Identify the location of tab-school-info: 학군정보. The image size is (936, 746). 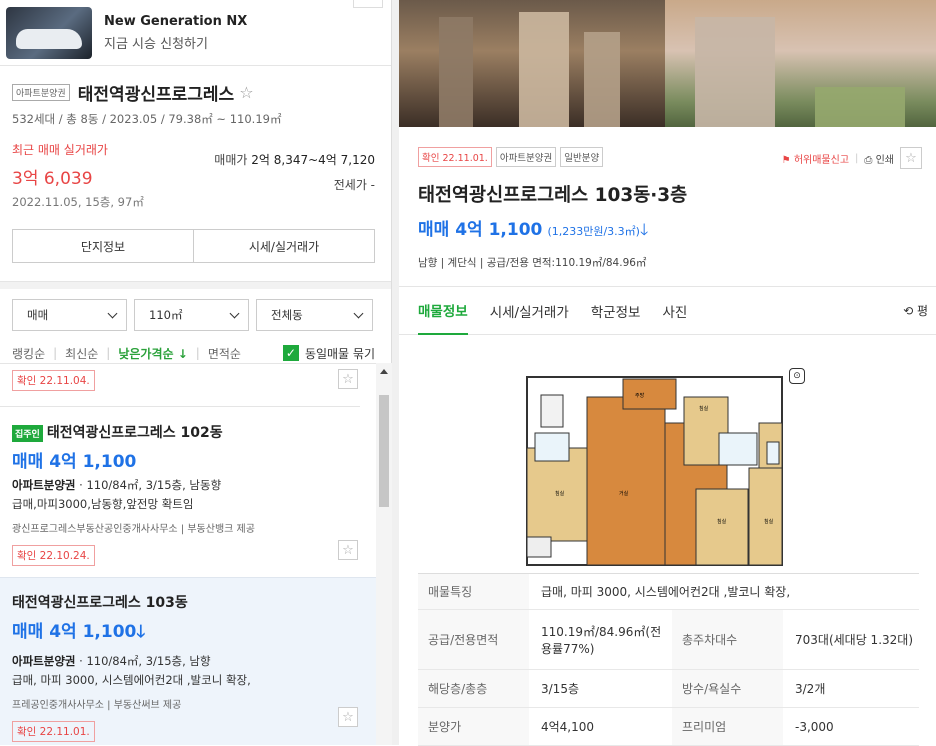
(616, 310).